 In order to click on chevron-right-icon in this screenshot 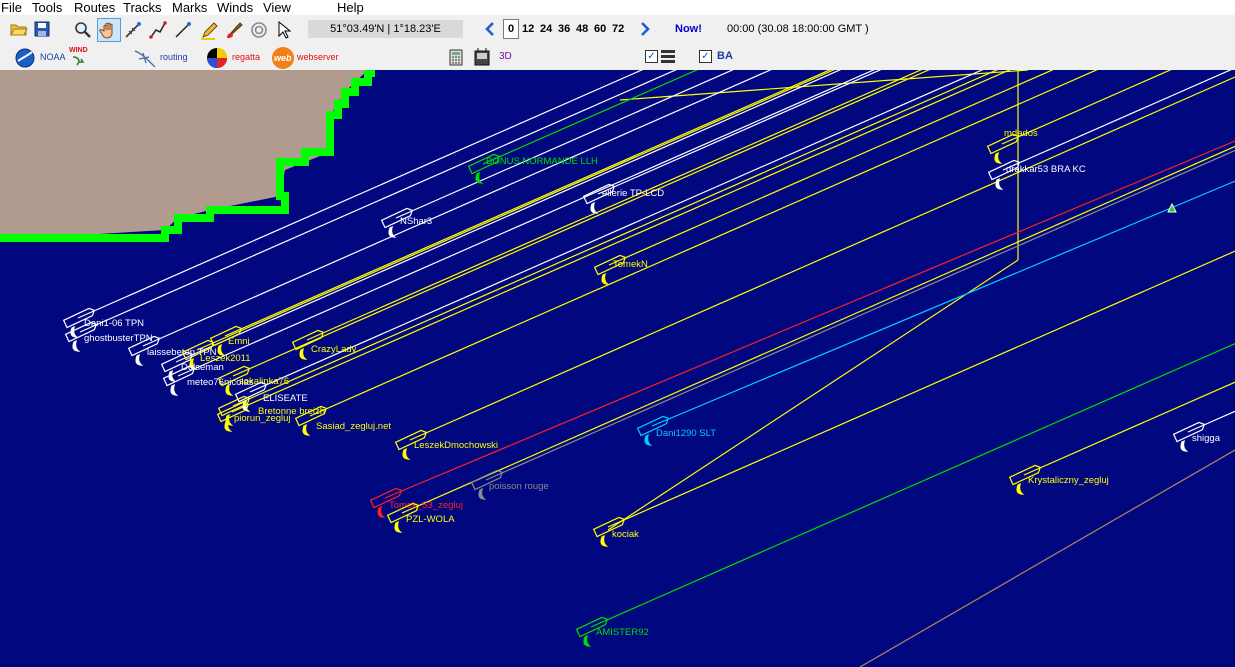, I will do `click(645, 29)`.